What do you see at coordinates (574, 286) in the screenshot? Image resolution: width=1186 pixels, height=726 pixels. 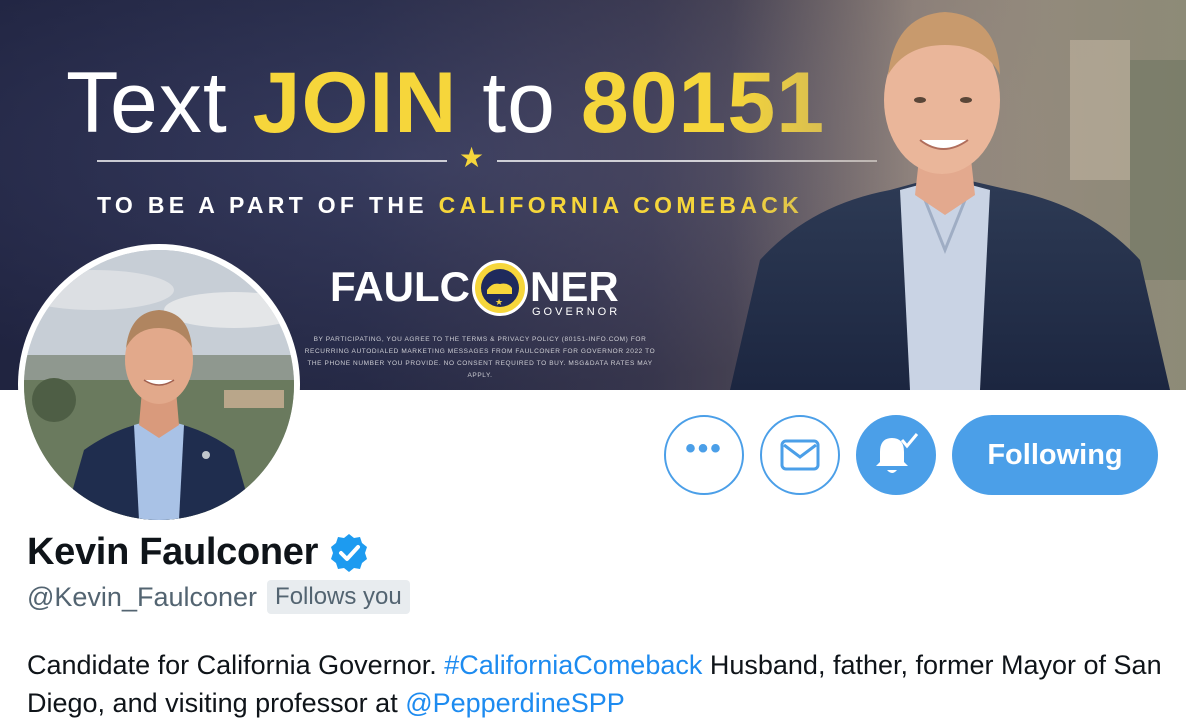 I see `logo-text-right: NER` at bounding box center [574, 286].